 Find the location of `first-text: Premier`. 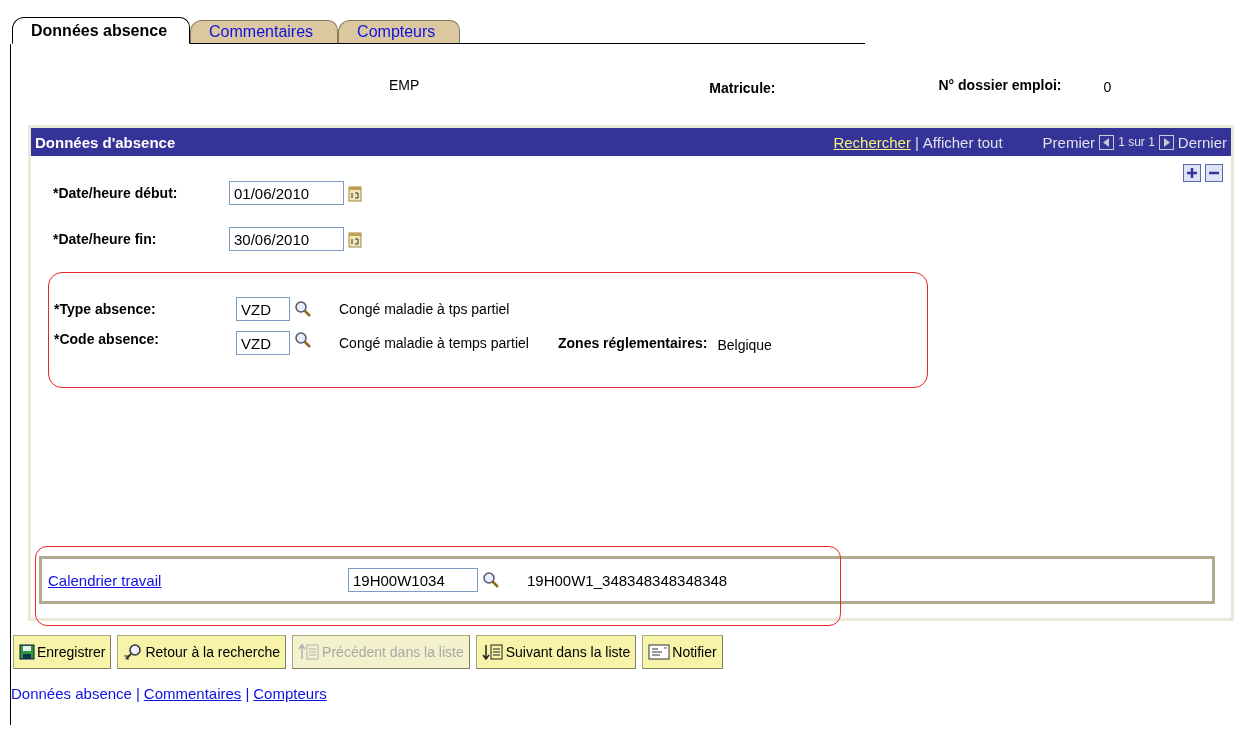

first-text: Premier is located at coordinates (1069, 142).